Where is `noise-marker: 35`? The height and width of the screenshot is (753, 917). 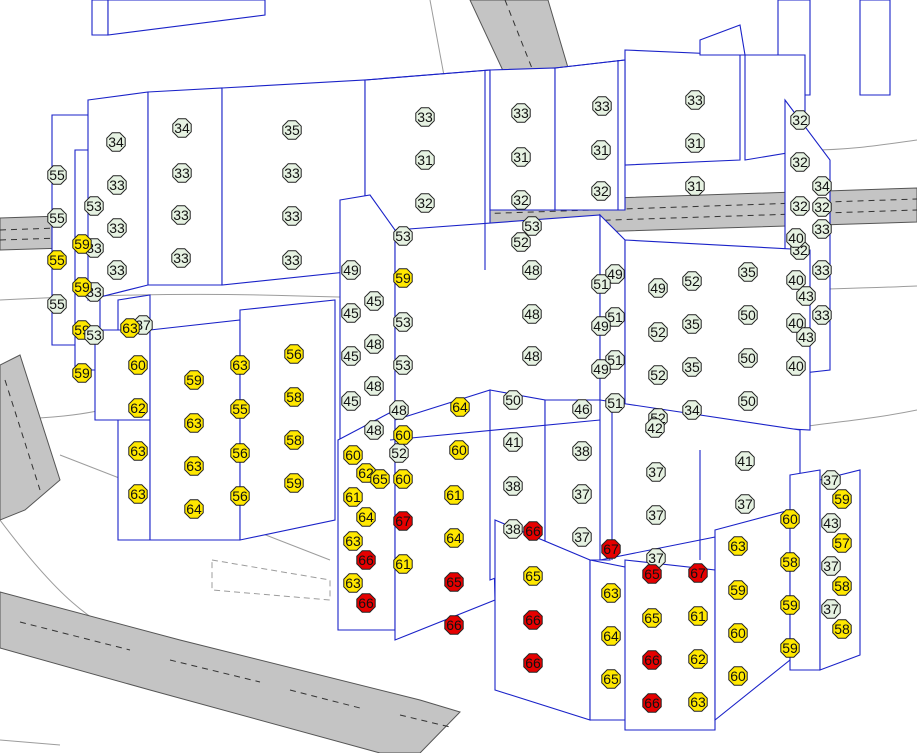
noise-marker: 35 is located at coordinates (748, 272).